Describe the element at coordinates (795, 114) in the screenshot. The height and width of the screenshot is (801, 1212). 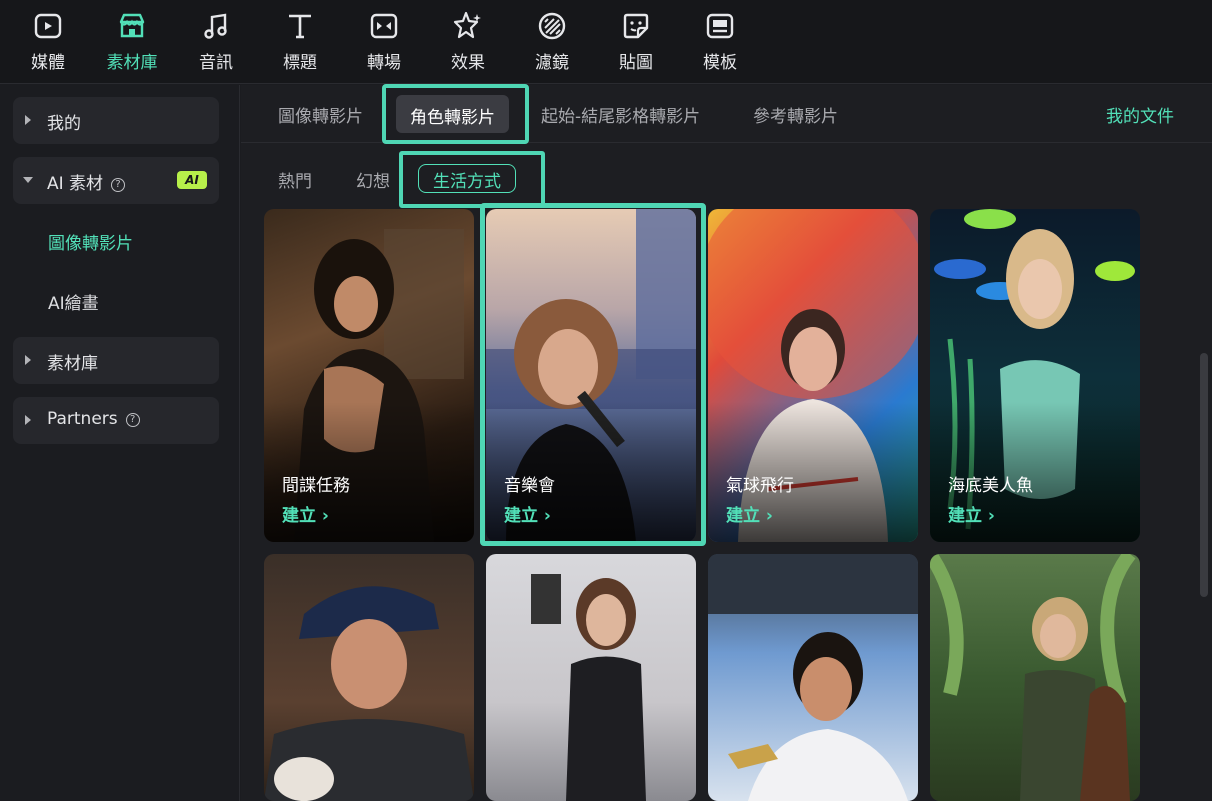
I see `tab-reference-to-video: 參考轉影片` at that location.